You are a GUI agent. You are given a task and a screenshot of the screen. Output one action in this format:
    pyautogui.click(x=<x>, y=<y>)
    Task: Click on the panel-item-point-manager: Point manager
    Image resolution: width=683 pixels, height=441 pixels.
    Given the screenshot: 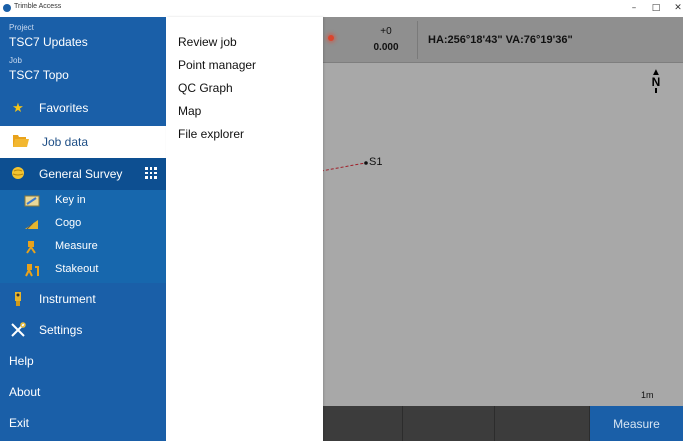 What is the action you would take?
    pyautogui.click(x=217, y=65)
    